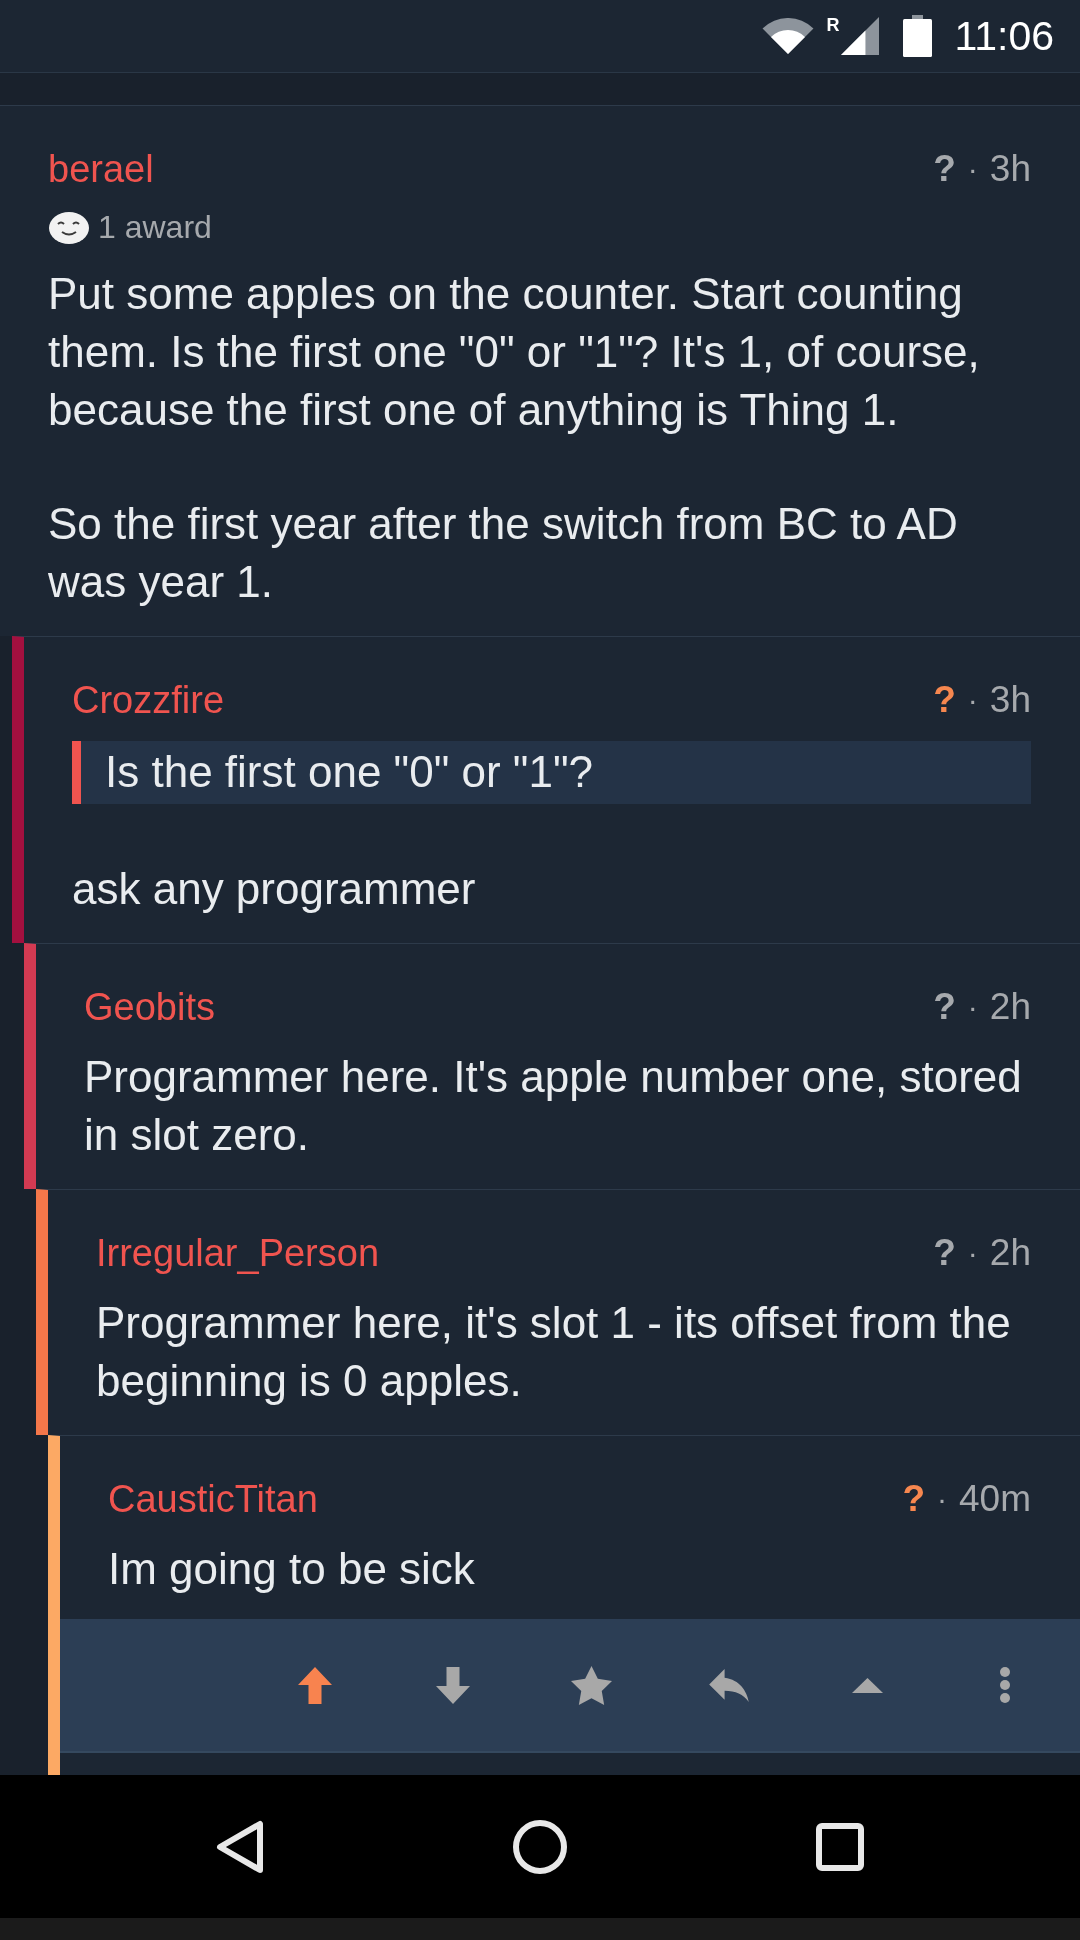  What do you see at coordinates (1005, 1685) in the screenshot?
I see `more-icon` at bounding box center [1005, 1685].